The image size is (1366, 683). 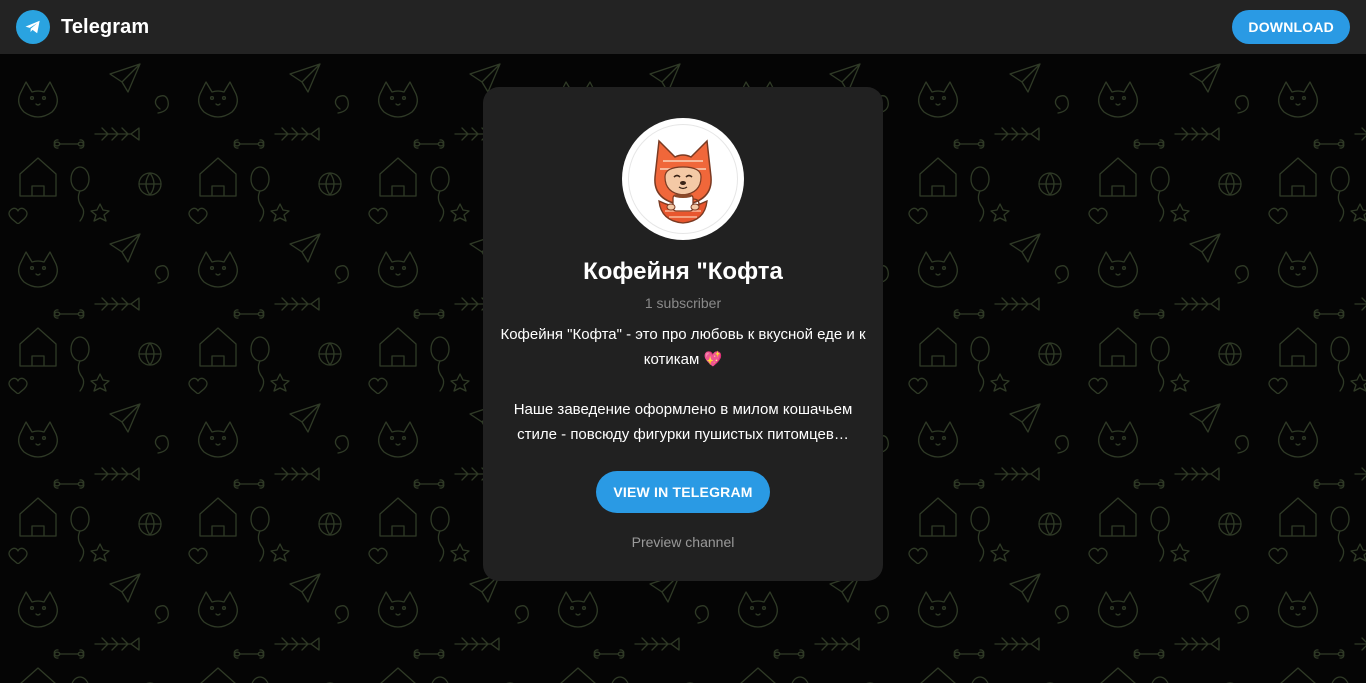 What do you see at coordinates (683, 271) in the screenshot?
I see `channel-title: Кофейня "Кофта` at bounding box center [683, 271].